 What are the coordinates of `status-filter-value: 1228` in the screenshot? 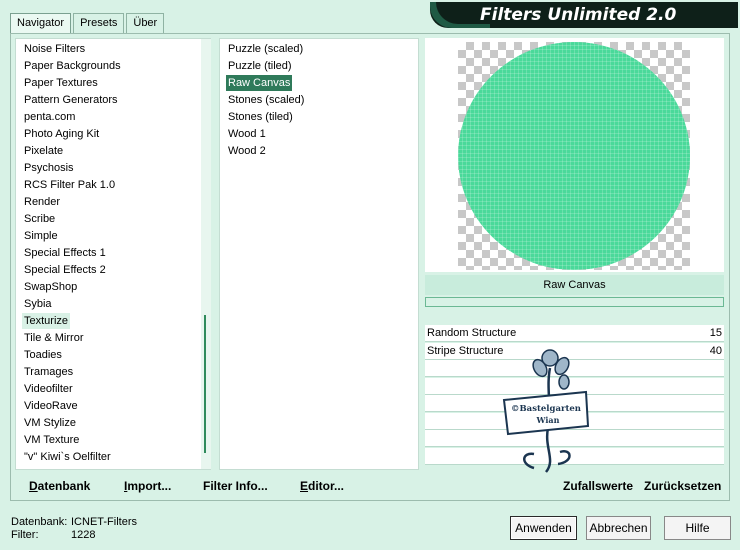 It's located at (83, 535).